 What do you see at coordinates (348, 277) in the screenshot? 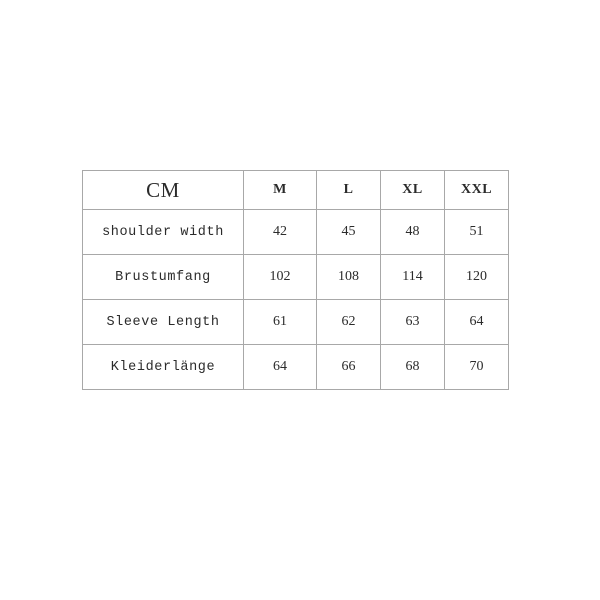
I see `value-brustumfang-l: 108` at bounding box center [348, 277].